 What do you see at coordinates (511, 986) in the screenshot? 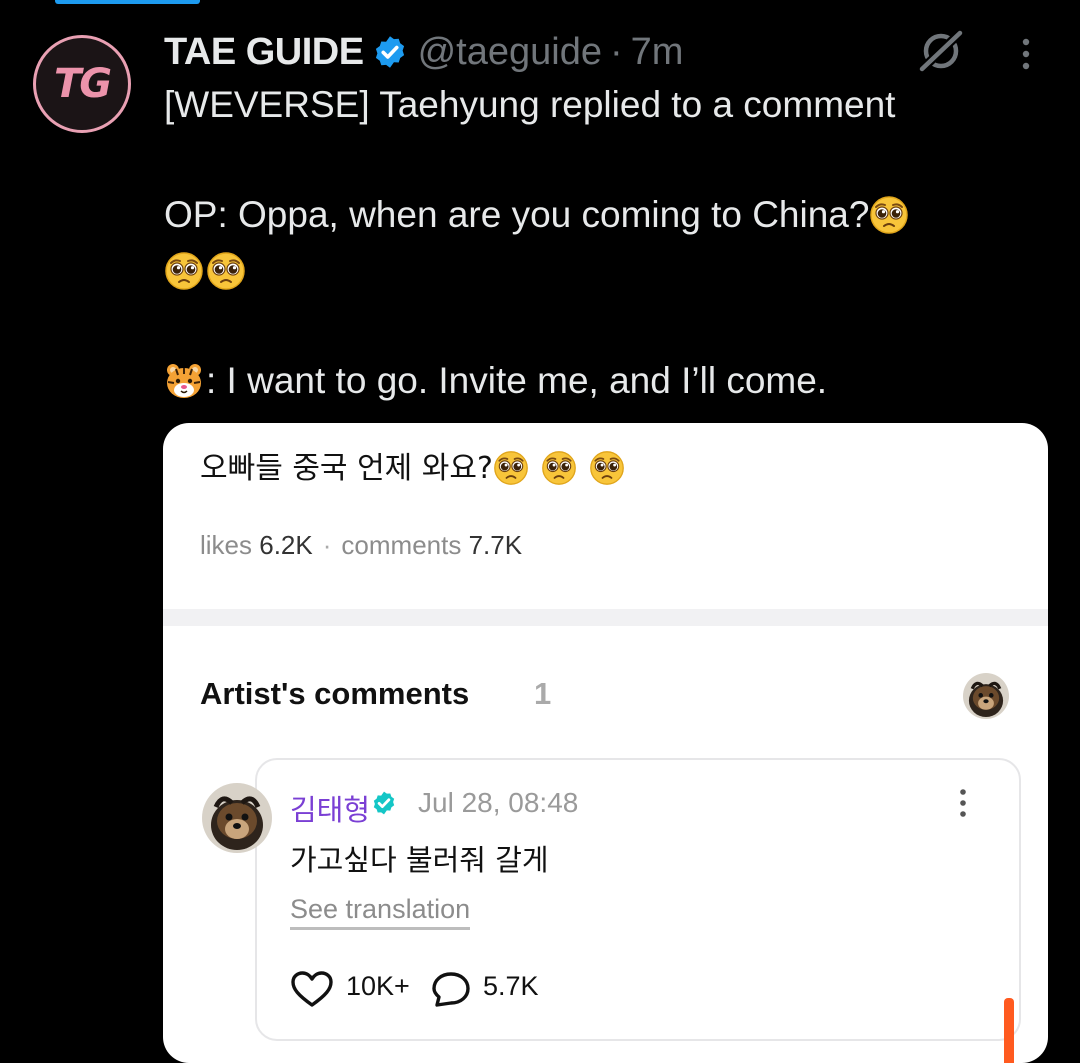
I see `comment-reply-count: 5.7K` at bounding box center [511, 986].